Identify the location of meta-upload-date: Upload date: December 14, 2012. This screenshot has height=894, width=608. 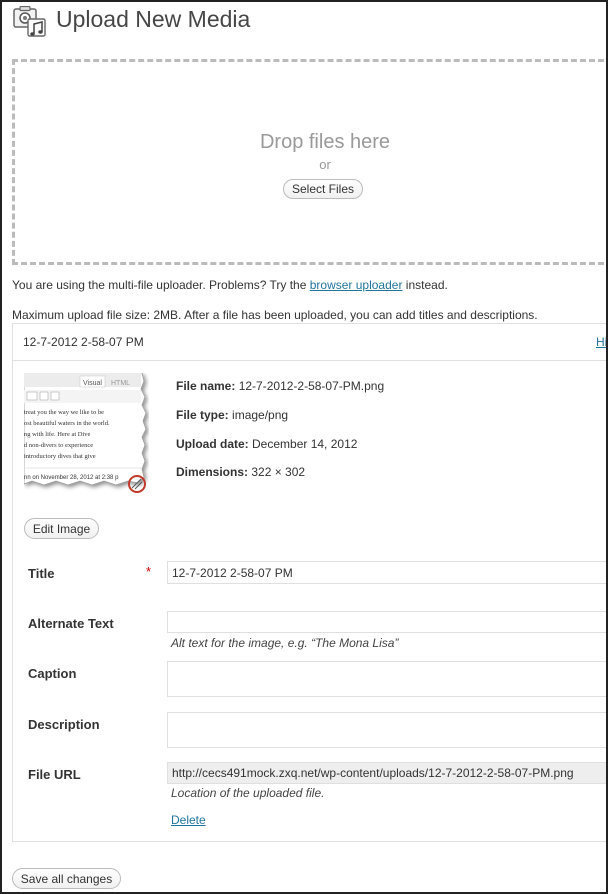
(266, 444).